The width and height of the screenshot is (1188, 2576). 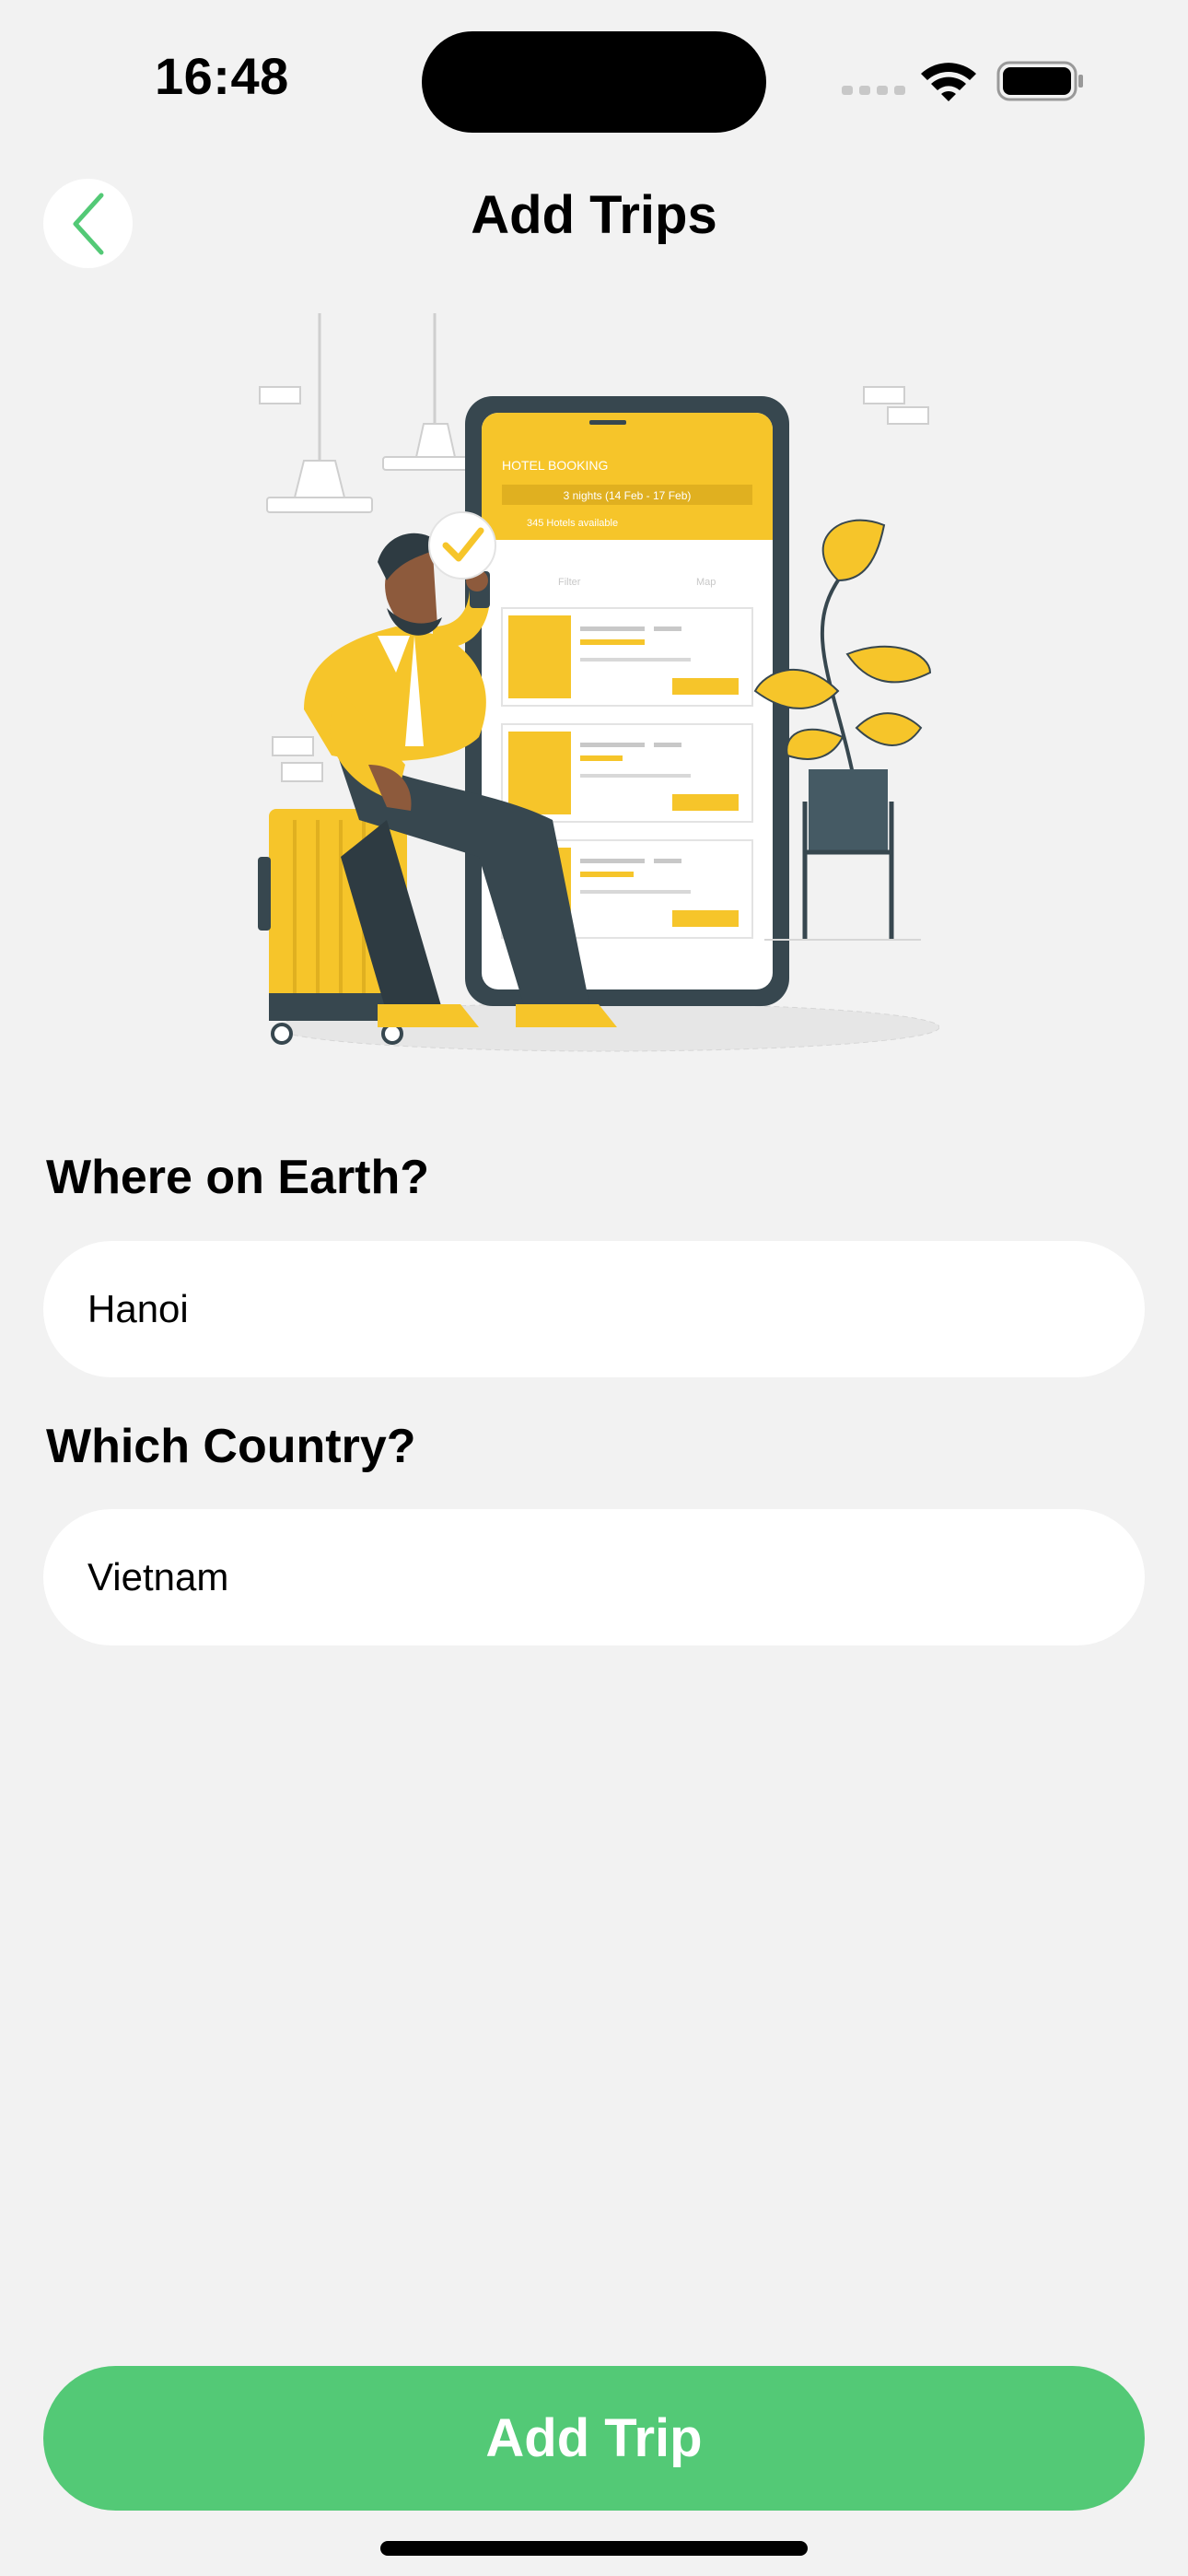 I want to click on home-indicator, so click(x=594, y=2548).